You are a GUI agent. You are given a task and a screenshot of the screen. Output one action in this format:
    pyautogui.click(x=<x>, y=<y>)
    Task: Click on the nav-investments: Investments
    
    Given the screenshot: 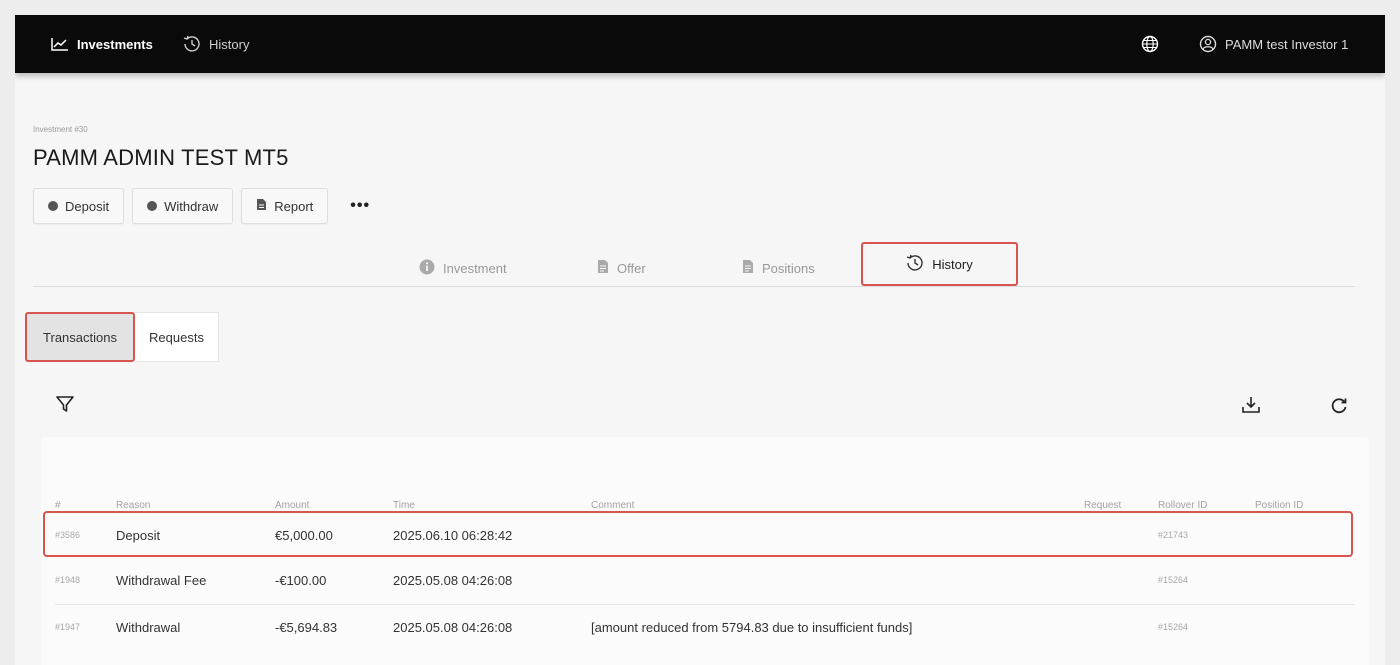 What is the action you would take?
    pyautogui.click(x=102, y=44)
    